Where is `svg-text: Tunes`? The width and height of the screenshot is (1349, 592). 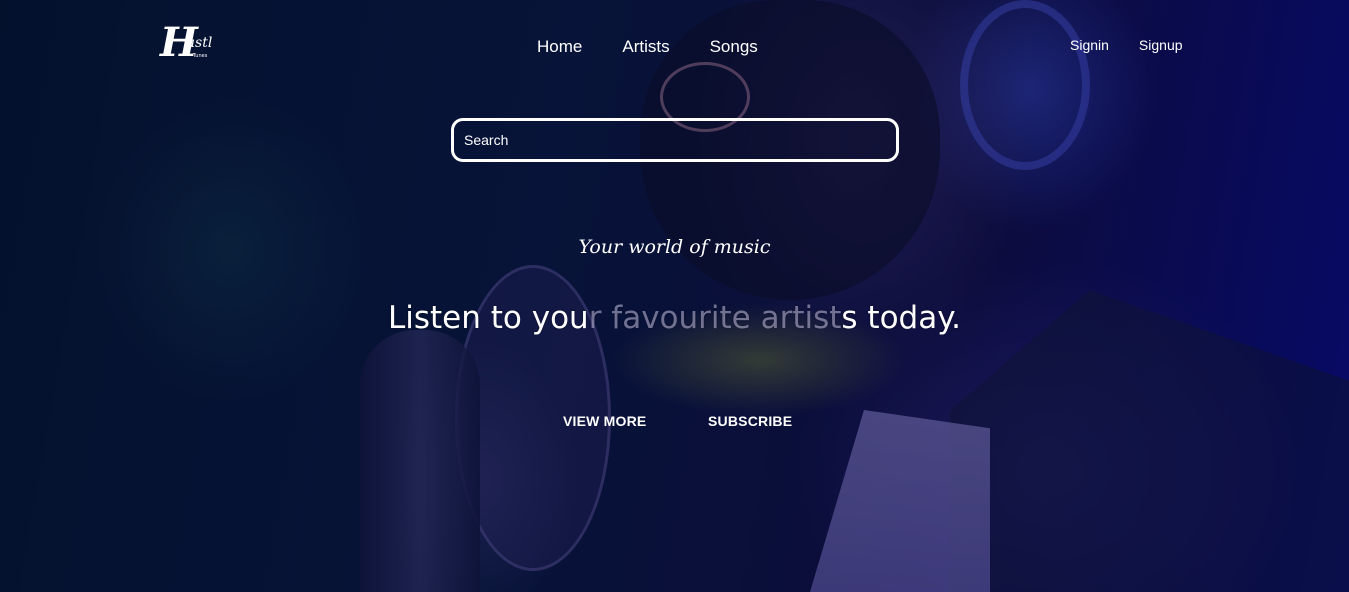
svg-text: Tunes is located at coordinates (200, 56).